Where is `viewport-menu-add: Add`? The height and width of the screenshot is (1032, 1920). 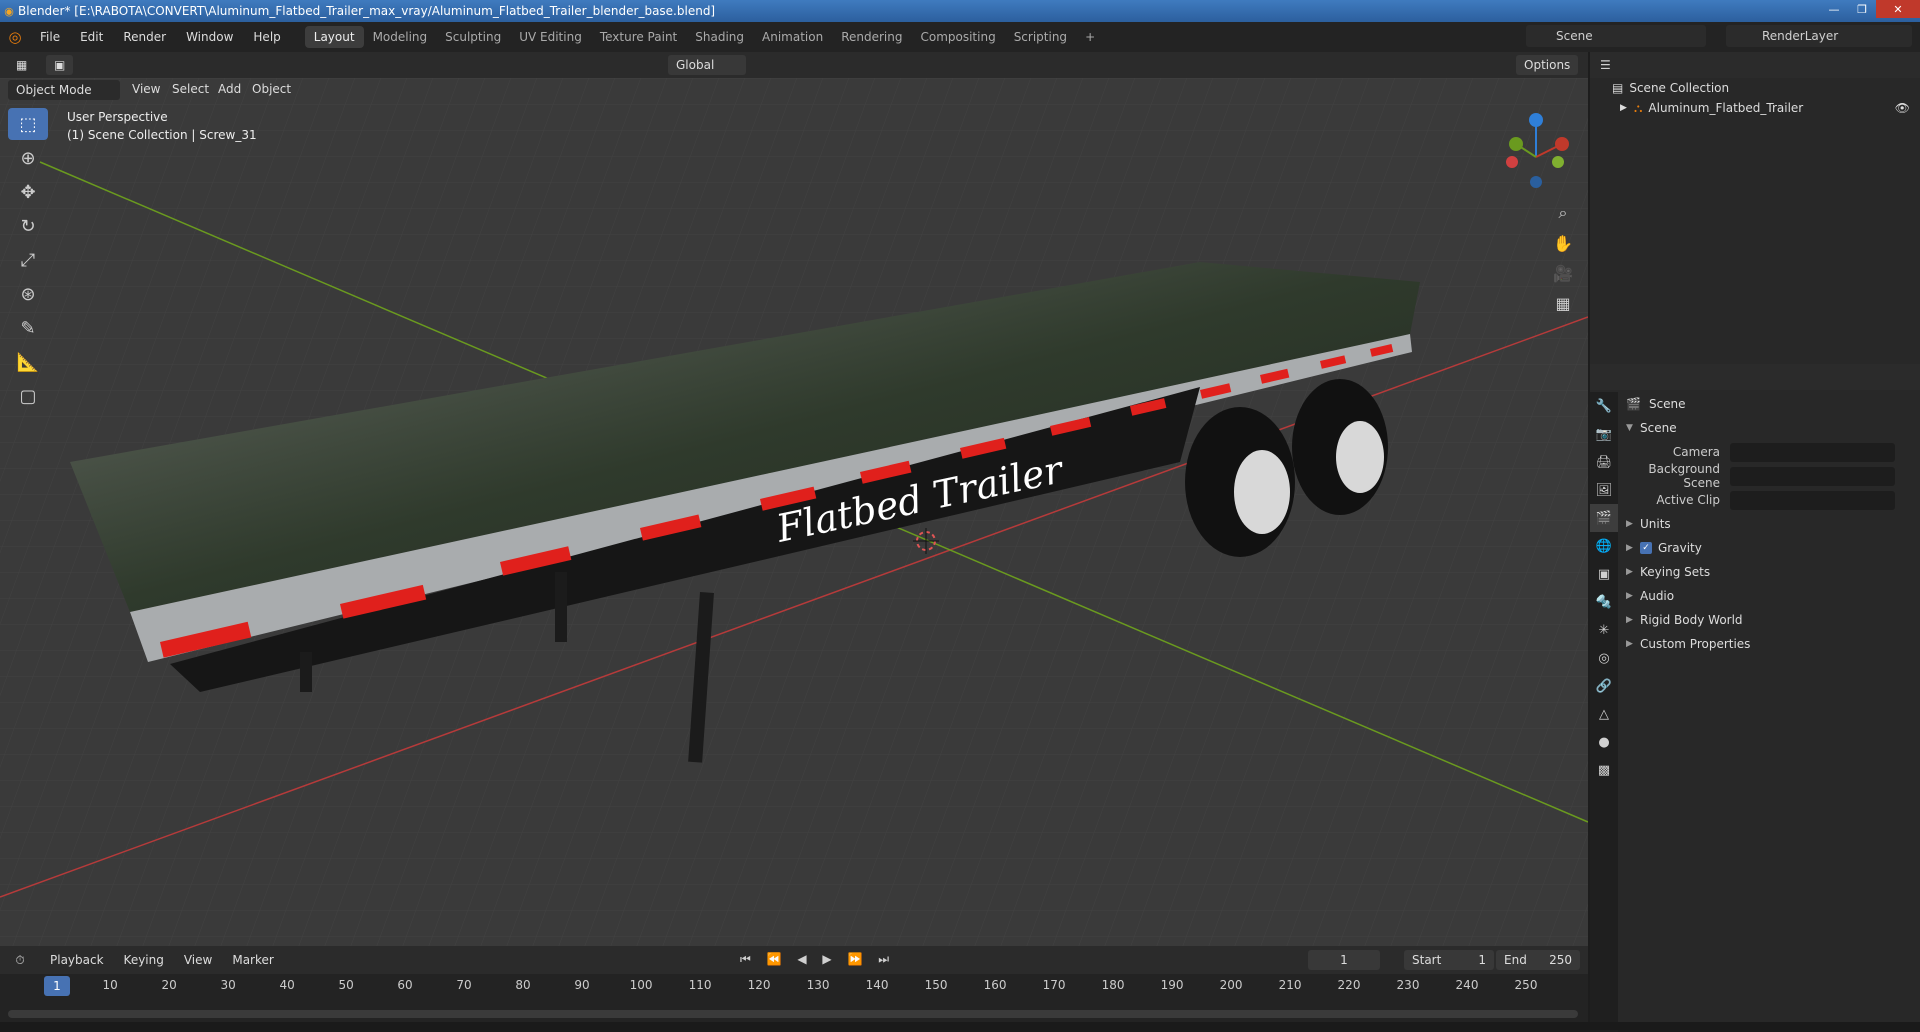
viewport-menu-add: Add is located at coordinates (229, 89).